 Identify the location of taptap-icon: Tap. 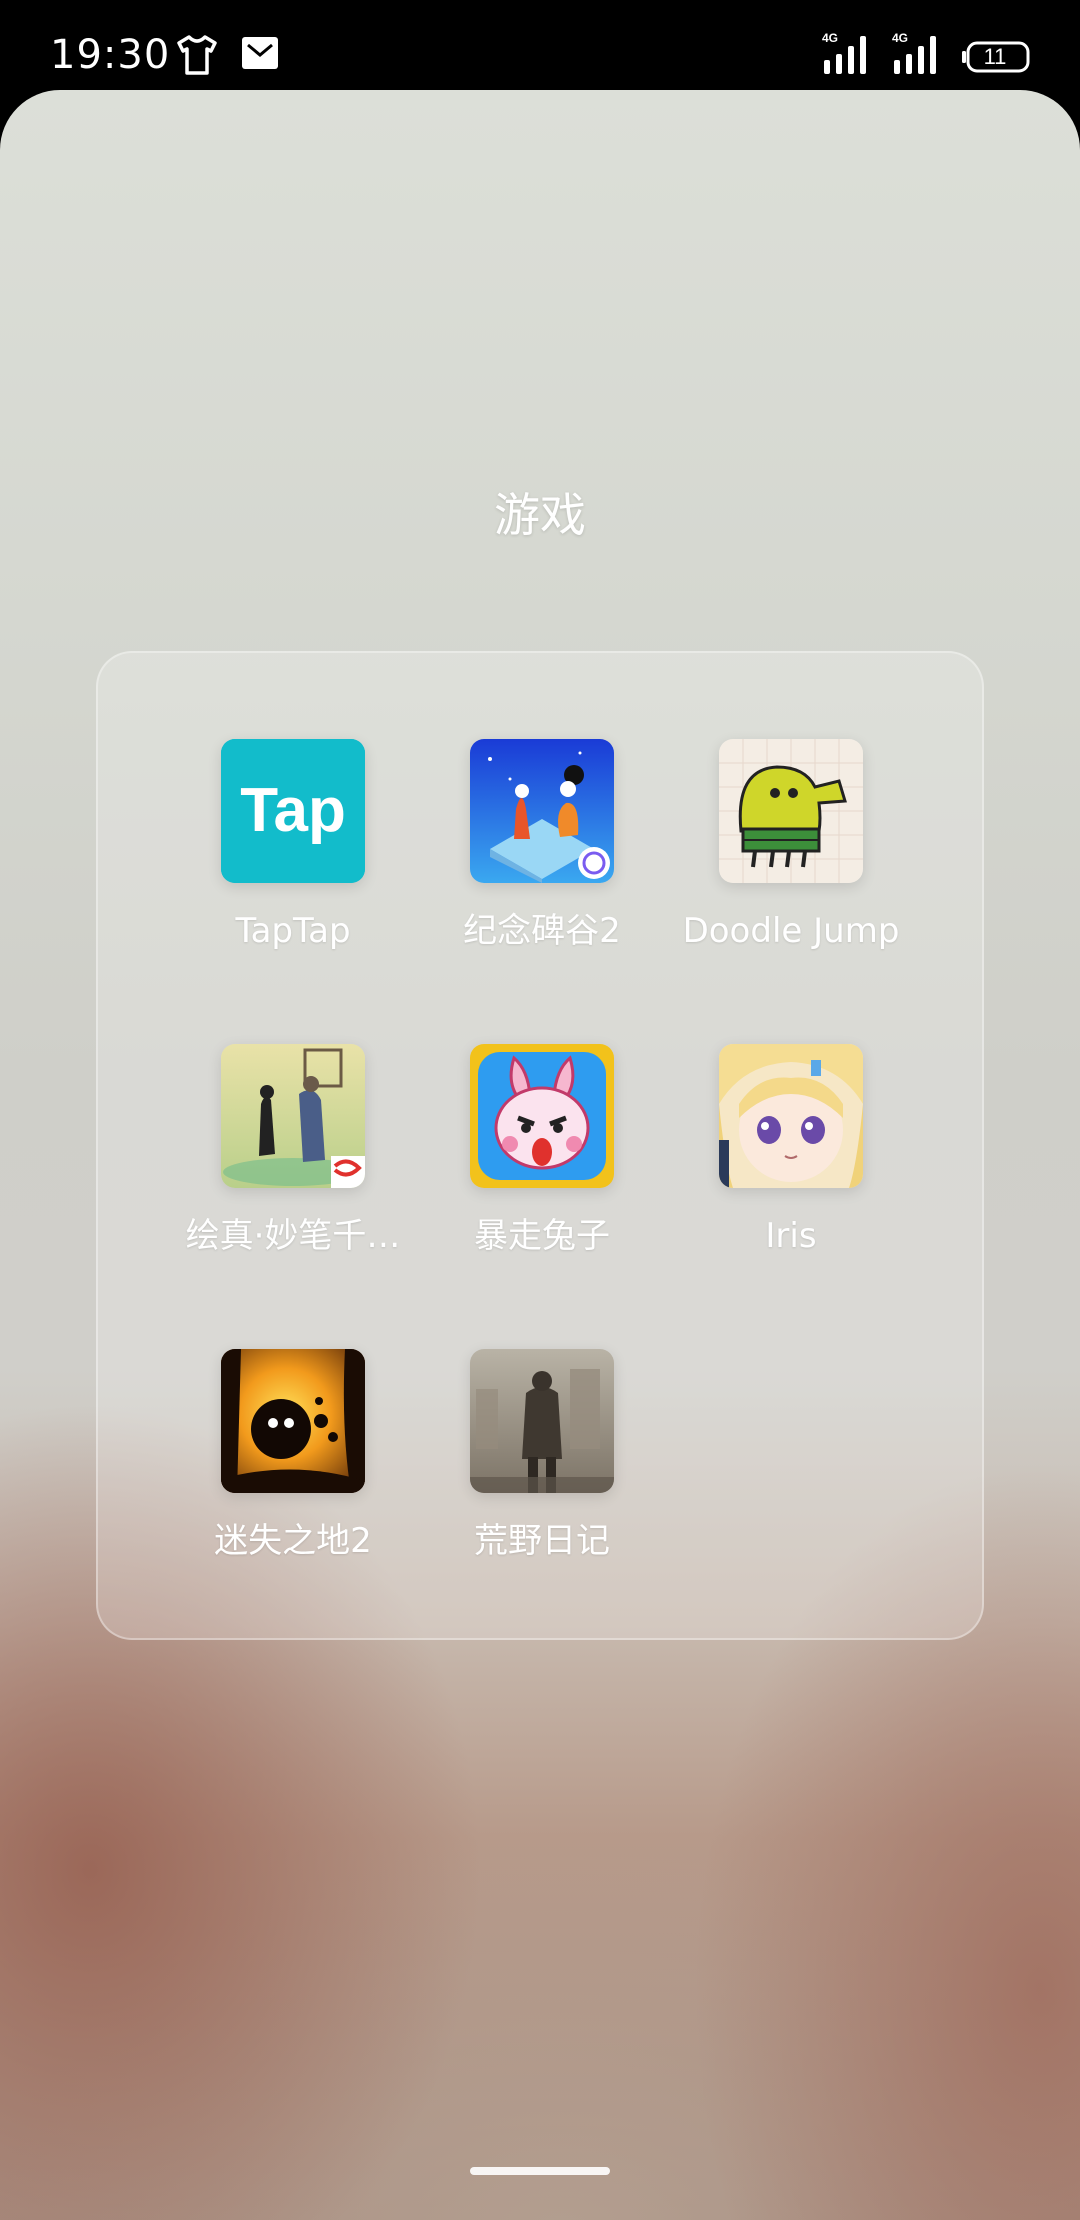
(293, 811).